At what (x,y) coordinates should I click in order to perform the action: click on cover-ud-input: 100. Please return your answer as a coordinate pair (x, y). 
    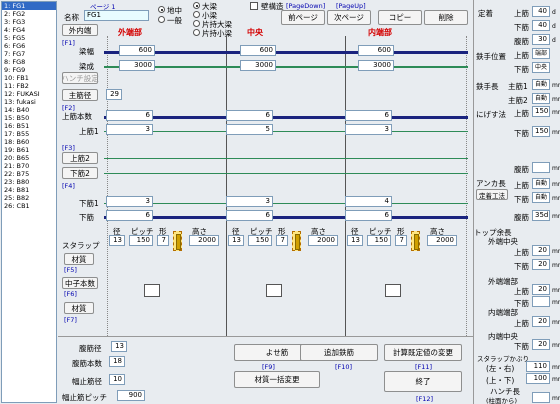
    Looking at the image, I should click on (538, 378).